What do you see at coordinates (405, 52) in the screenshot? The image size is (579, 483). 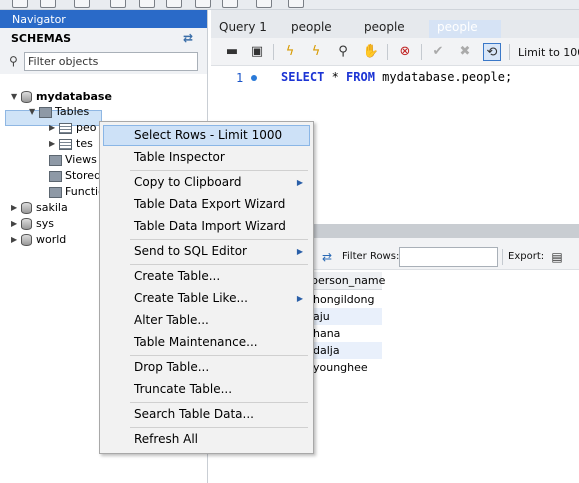 I see `toggle-error-icon: ⊗` at bounding box center [405, 52].